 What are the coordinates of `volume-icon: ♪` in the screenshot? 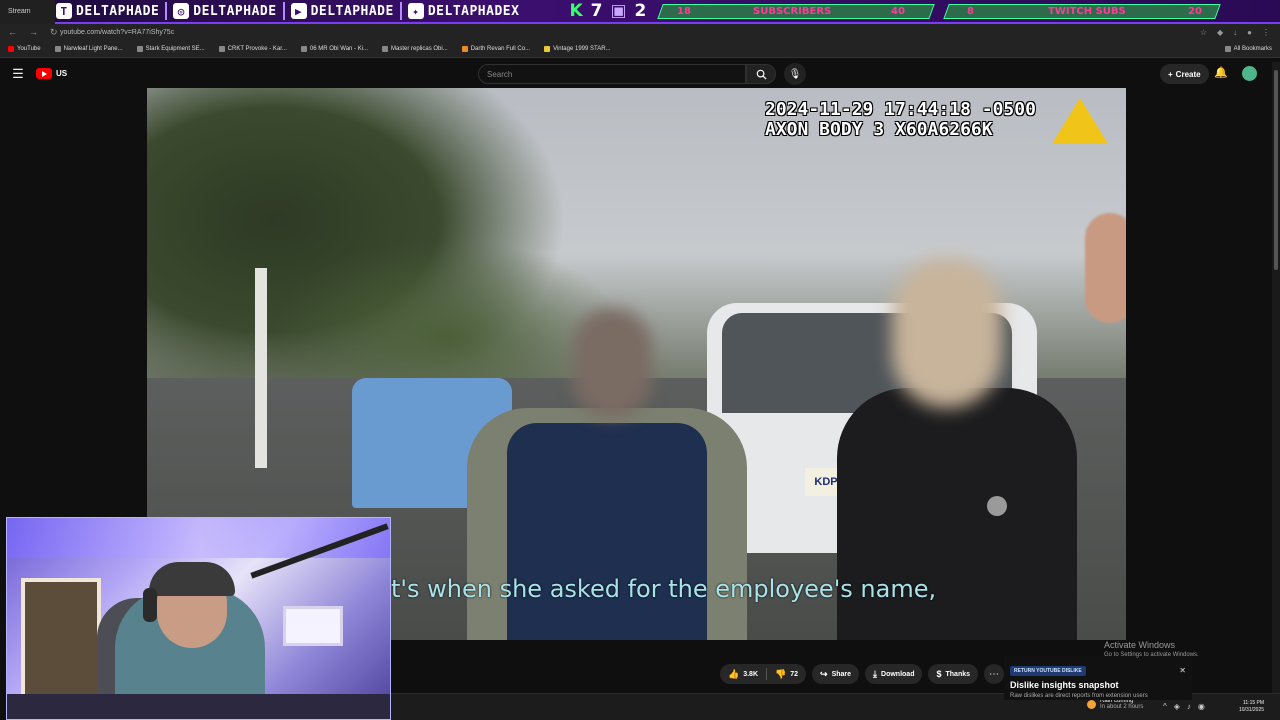 It's located at (1192, 706).